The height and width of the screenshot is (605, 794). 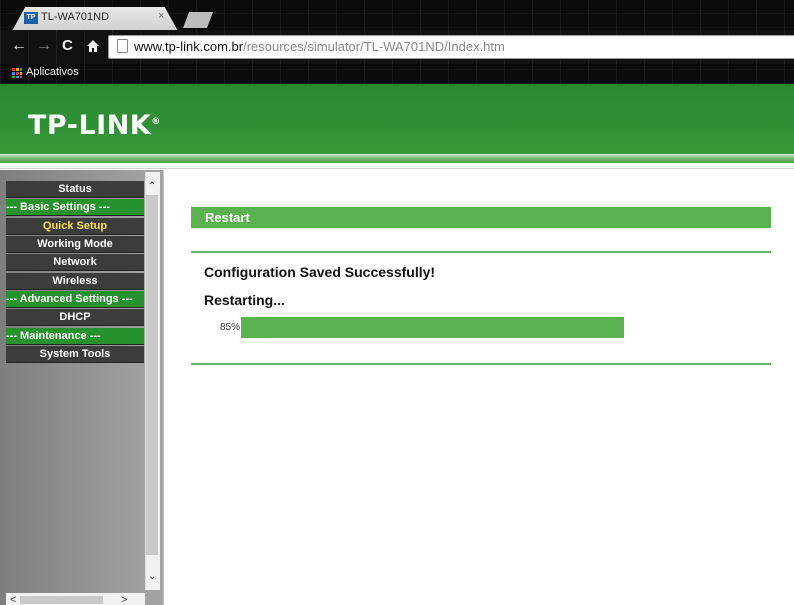 What do you see at coordinates (75, 226) in the screenshot?
I see `sidebar-item: Quick Setup` at bounding box center [75, 226].